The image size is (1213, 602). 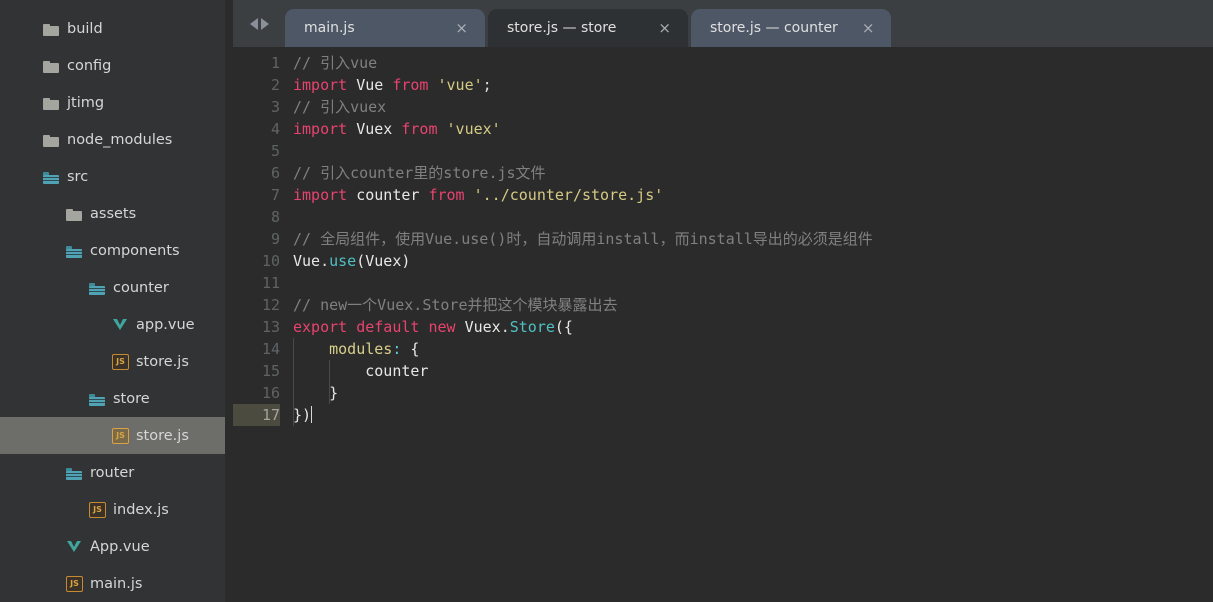 What do you see at coordinates (329, 28) in the screenshot?
I see `editor-tab-label: main.js` at bounding box center [329, 28].